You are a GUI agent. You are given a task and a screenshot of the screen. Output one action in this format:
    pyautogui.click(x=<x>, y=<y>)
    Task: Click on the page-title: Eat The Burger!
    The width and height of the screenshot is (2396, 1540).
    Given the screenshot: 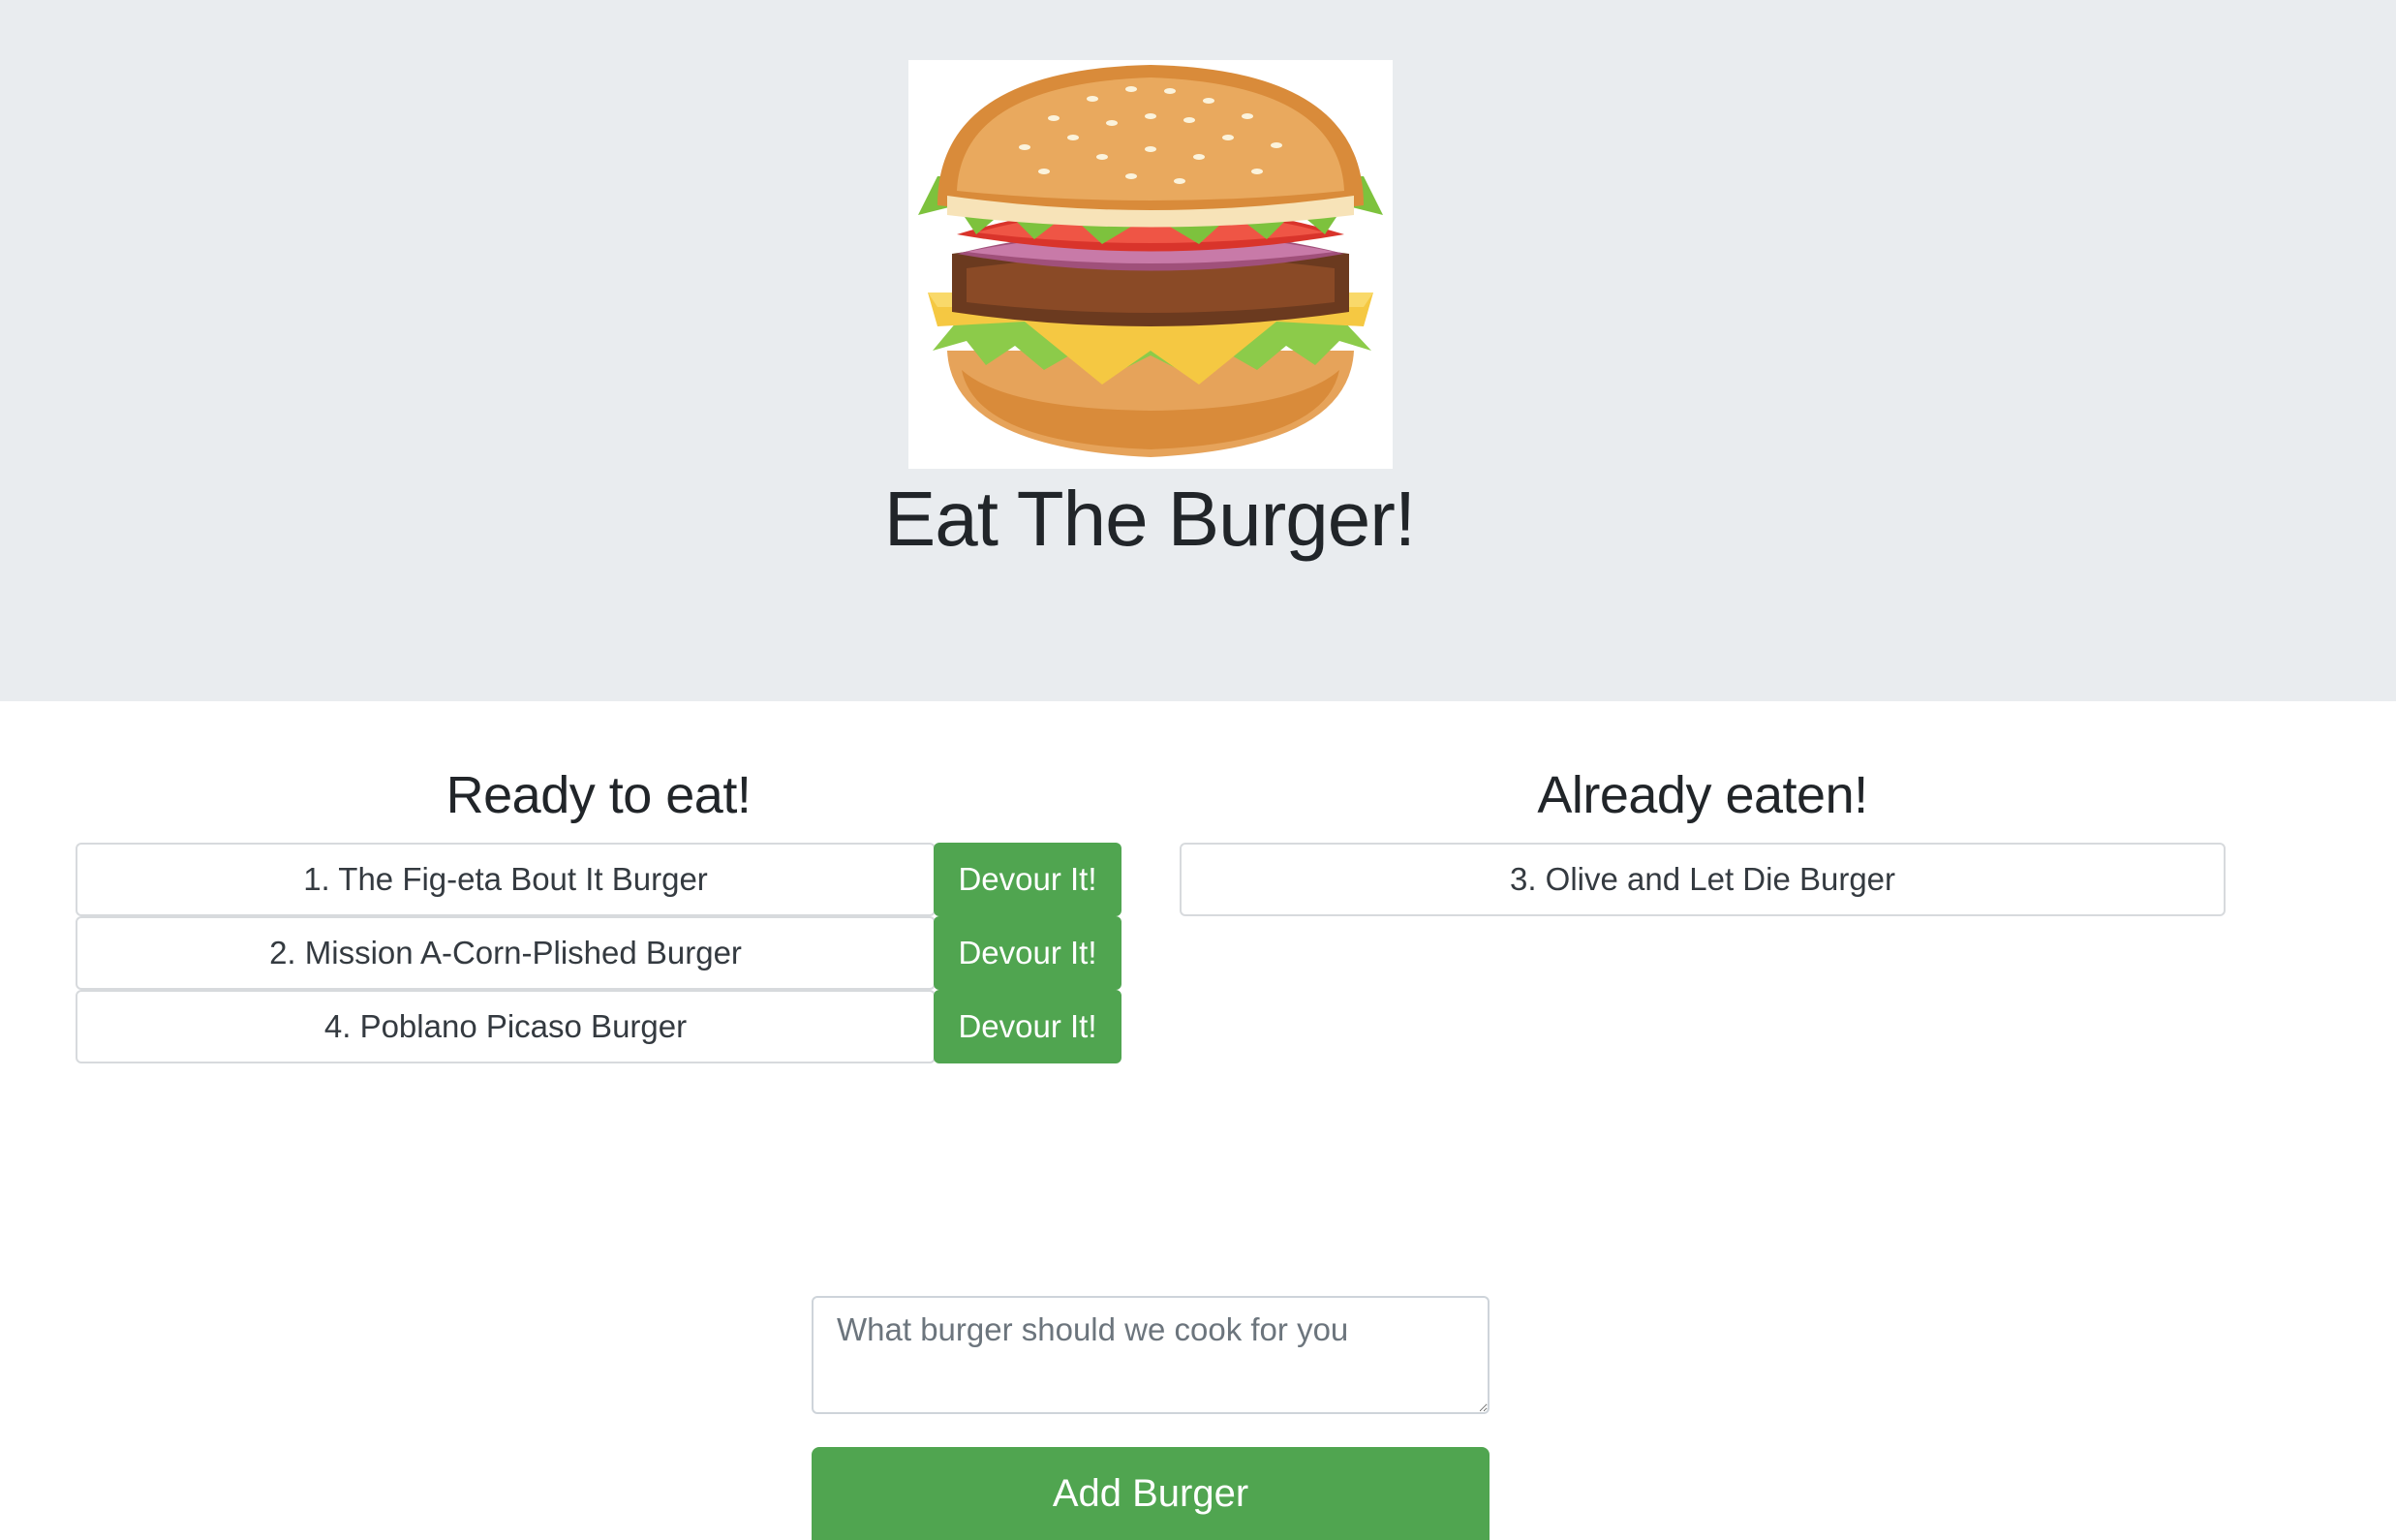 What is the action you would take?
    pyautogui.click(x=1150, y=519)
    